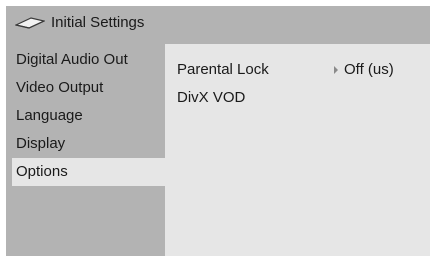 Image resolution: width=439 pixels, height=262 pixels. I want to click on menu-item-options: Options, so click(90, 172).